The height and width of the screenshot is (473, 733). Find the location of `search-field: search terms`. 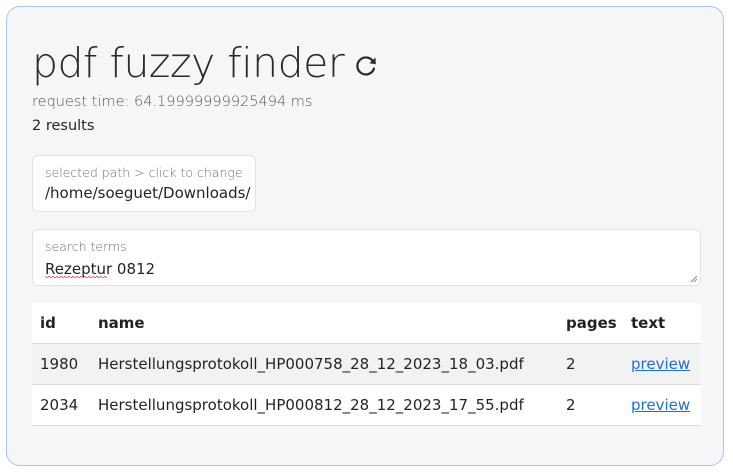

search-field: search terms is located at coordinates (366, 257).